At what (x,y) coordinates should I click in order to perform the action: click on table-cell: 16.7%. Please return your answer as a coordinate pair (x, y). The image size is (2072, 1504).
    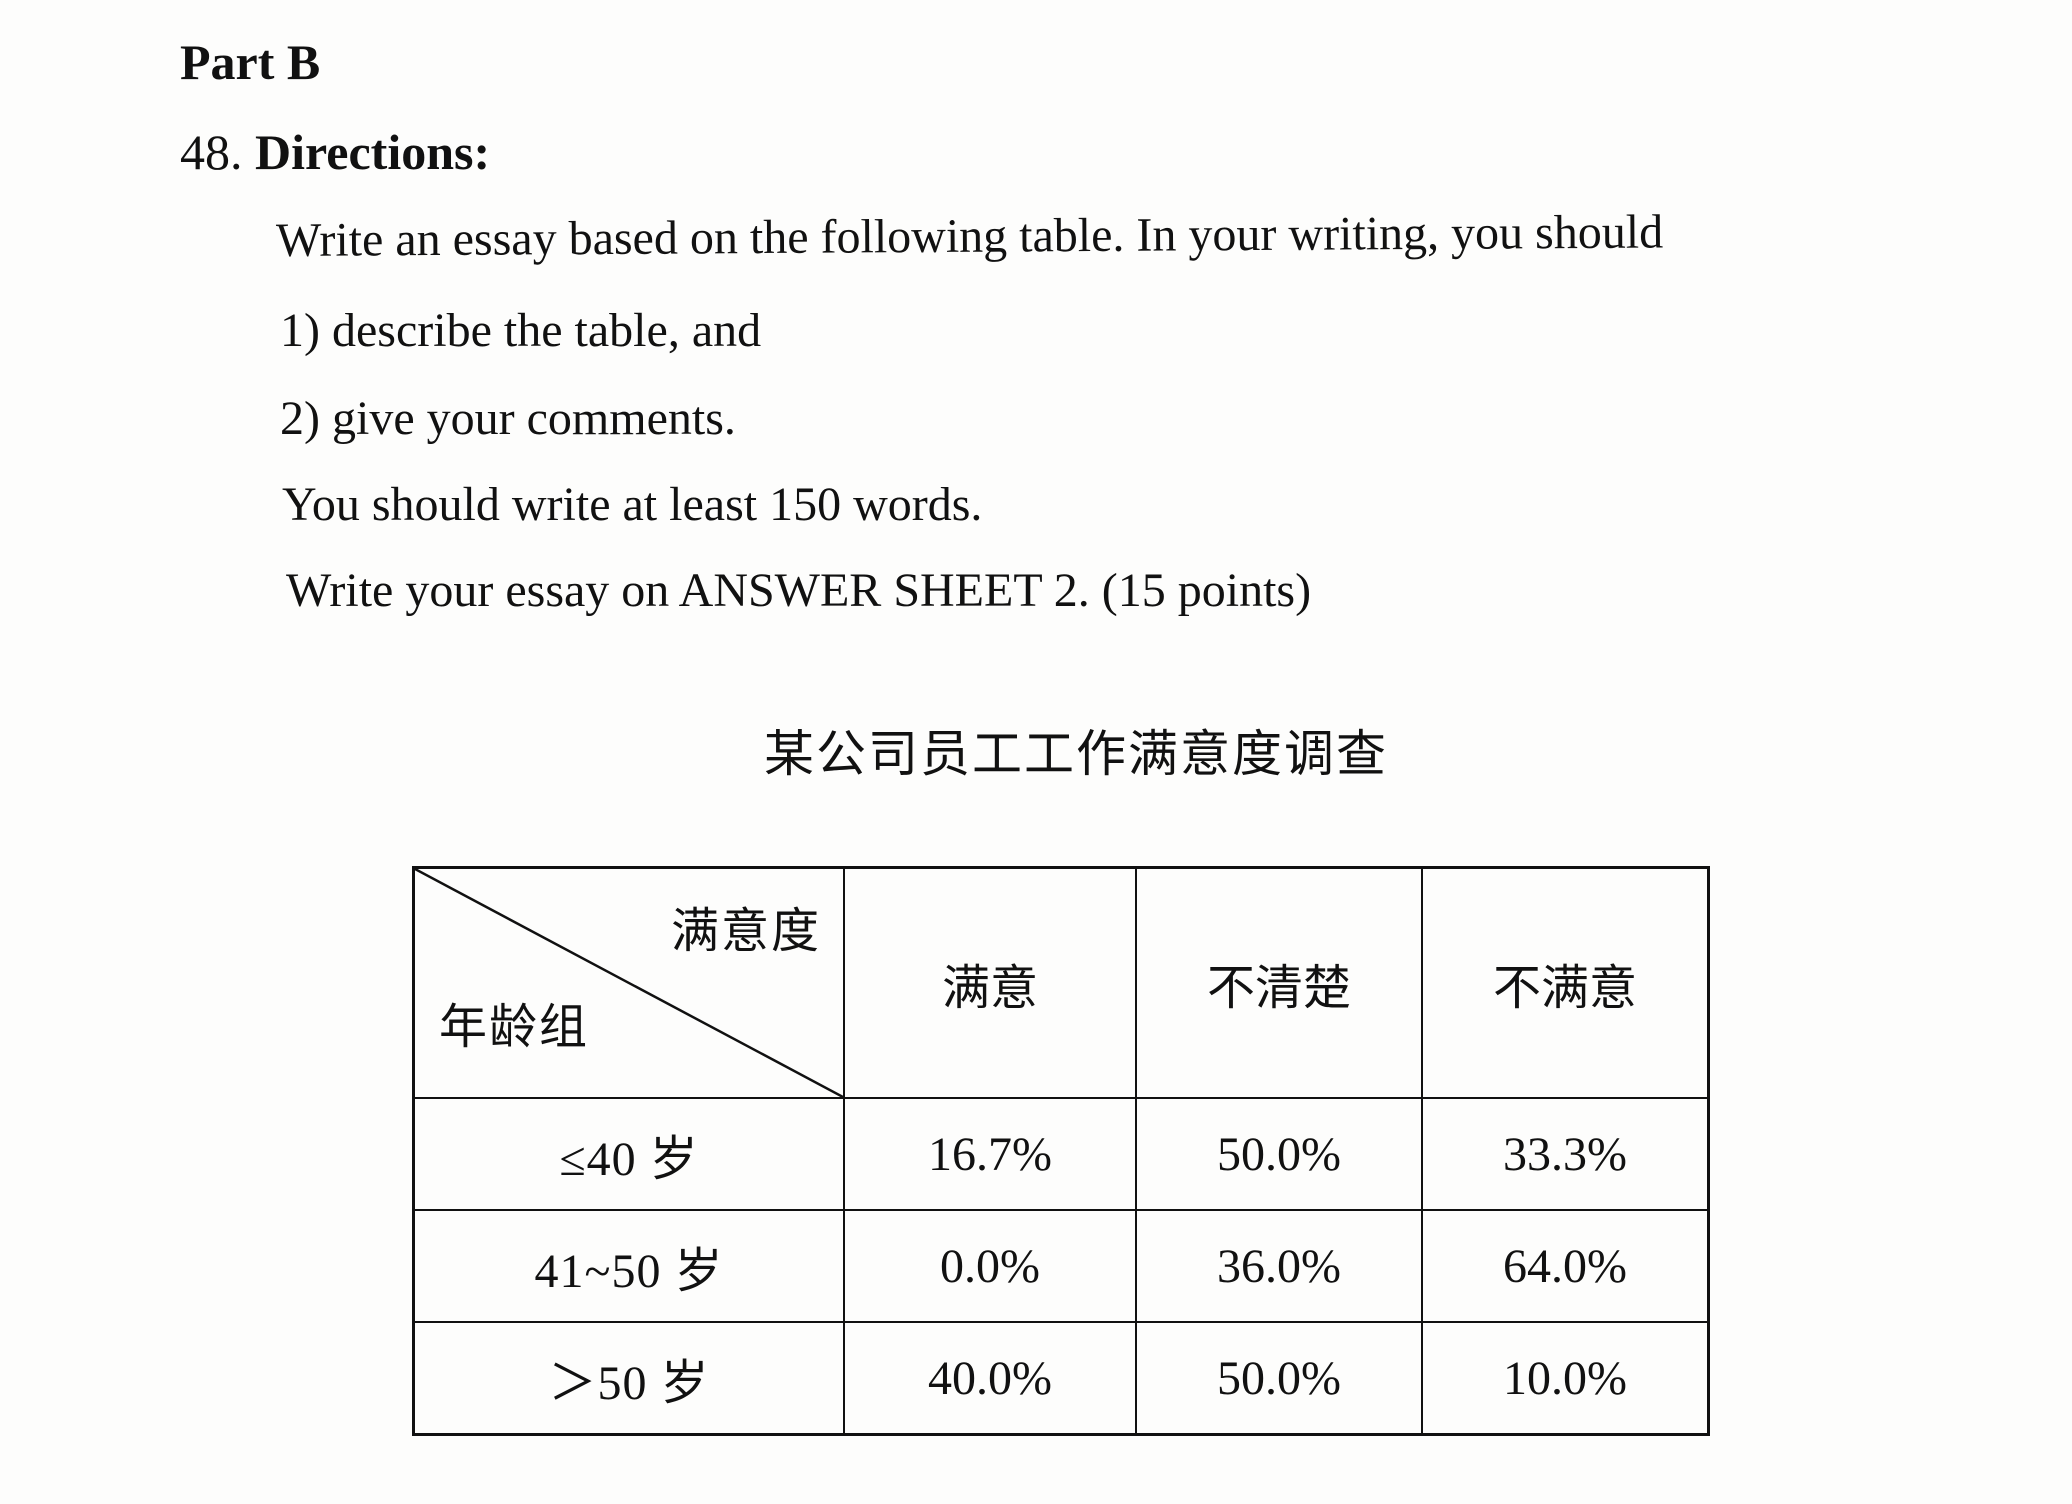
    Looking at the image, I should click on (990, 1154).